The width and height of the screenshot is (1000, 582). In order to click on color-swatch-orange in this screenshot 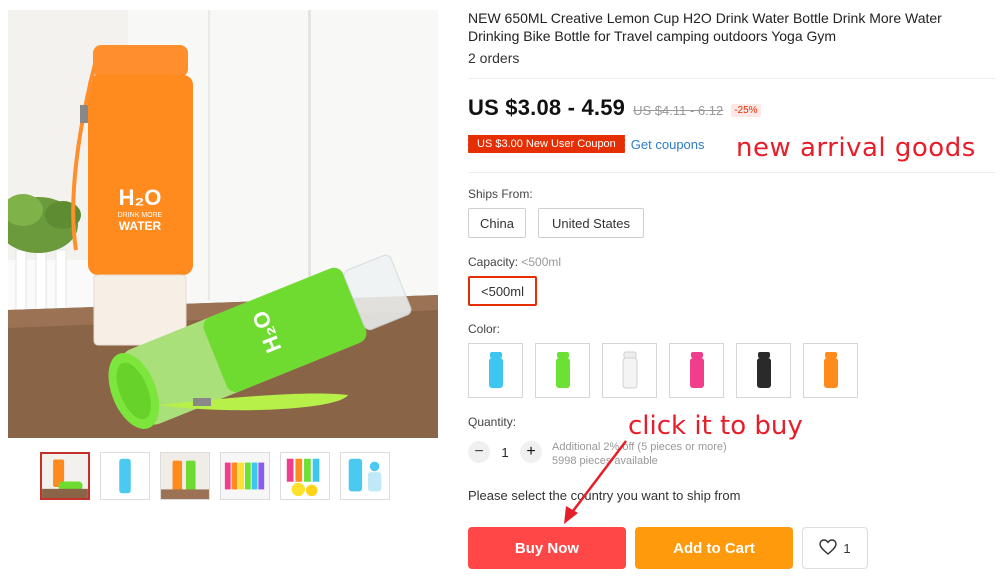, I will do `click(830, 370)`.